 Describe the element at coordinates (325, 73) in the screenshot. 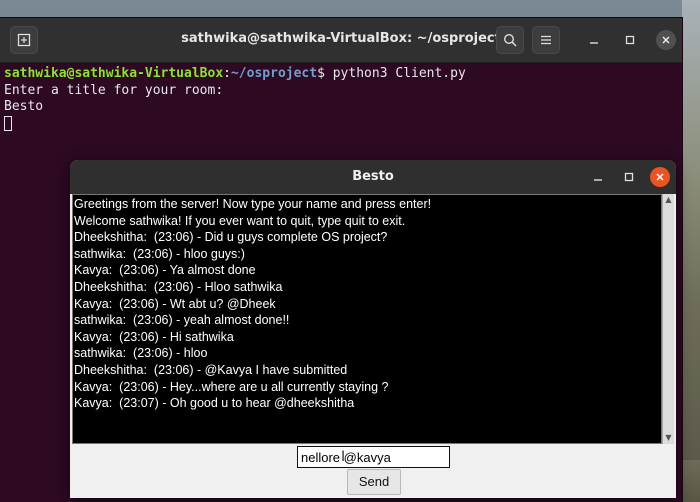

I see `prompt-end: $` at that location.